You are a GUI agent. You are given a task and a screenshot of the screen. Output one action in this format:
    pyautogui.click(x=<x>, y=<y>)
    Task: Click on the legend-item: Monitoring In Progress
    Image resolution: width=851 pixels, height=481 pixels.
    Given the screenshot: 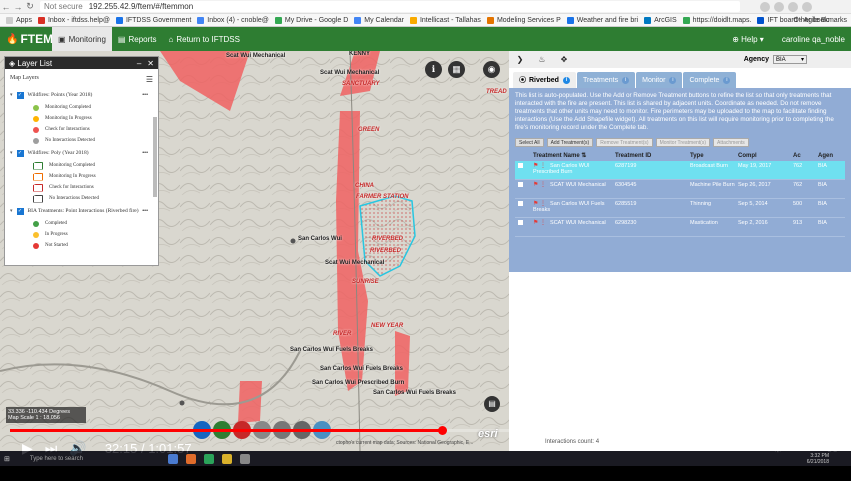 What is the action you would take?
    pyautogui.click(x=84, y=176)
    